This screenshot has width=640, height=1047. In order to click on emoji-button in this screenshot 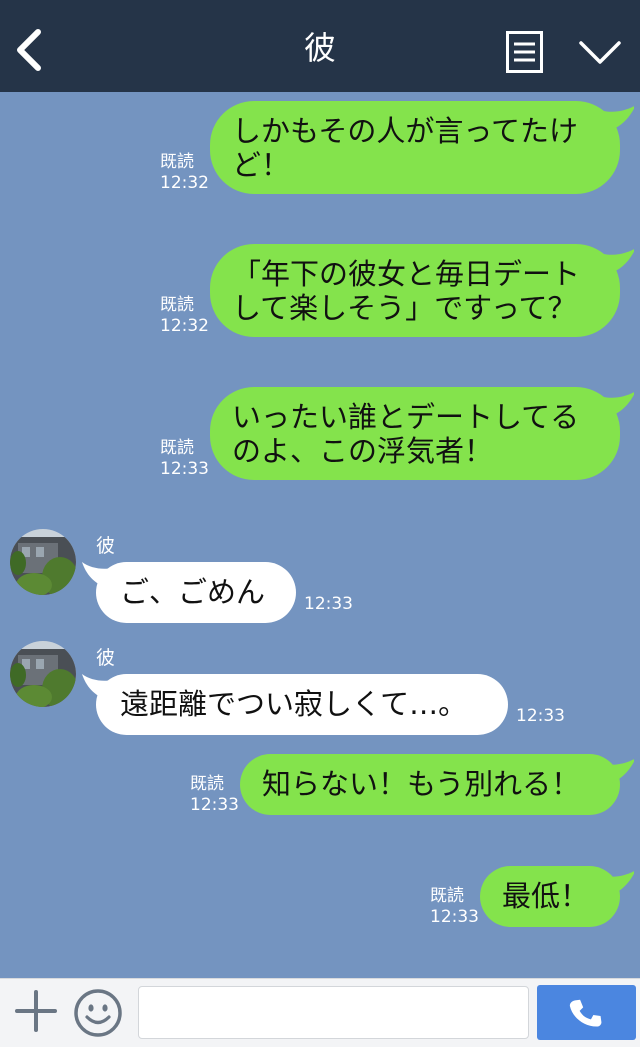, I will do `click(98, 1013)`.